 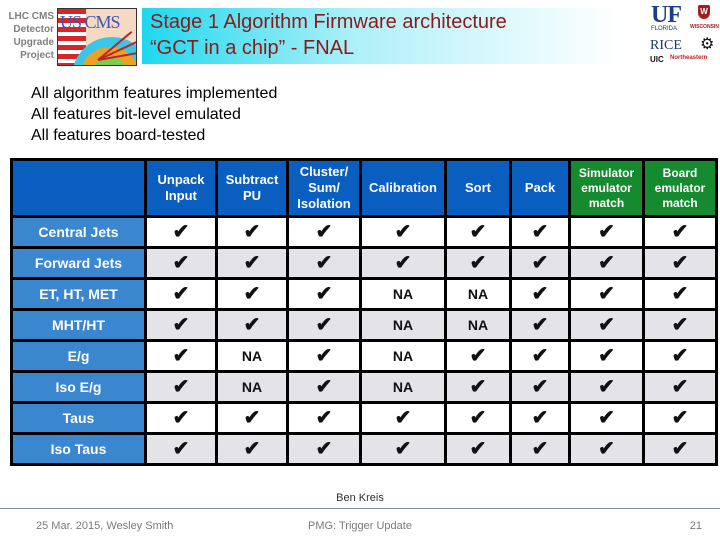 I want to click on uf-logo: UF, so click(x=666, y=15).